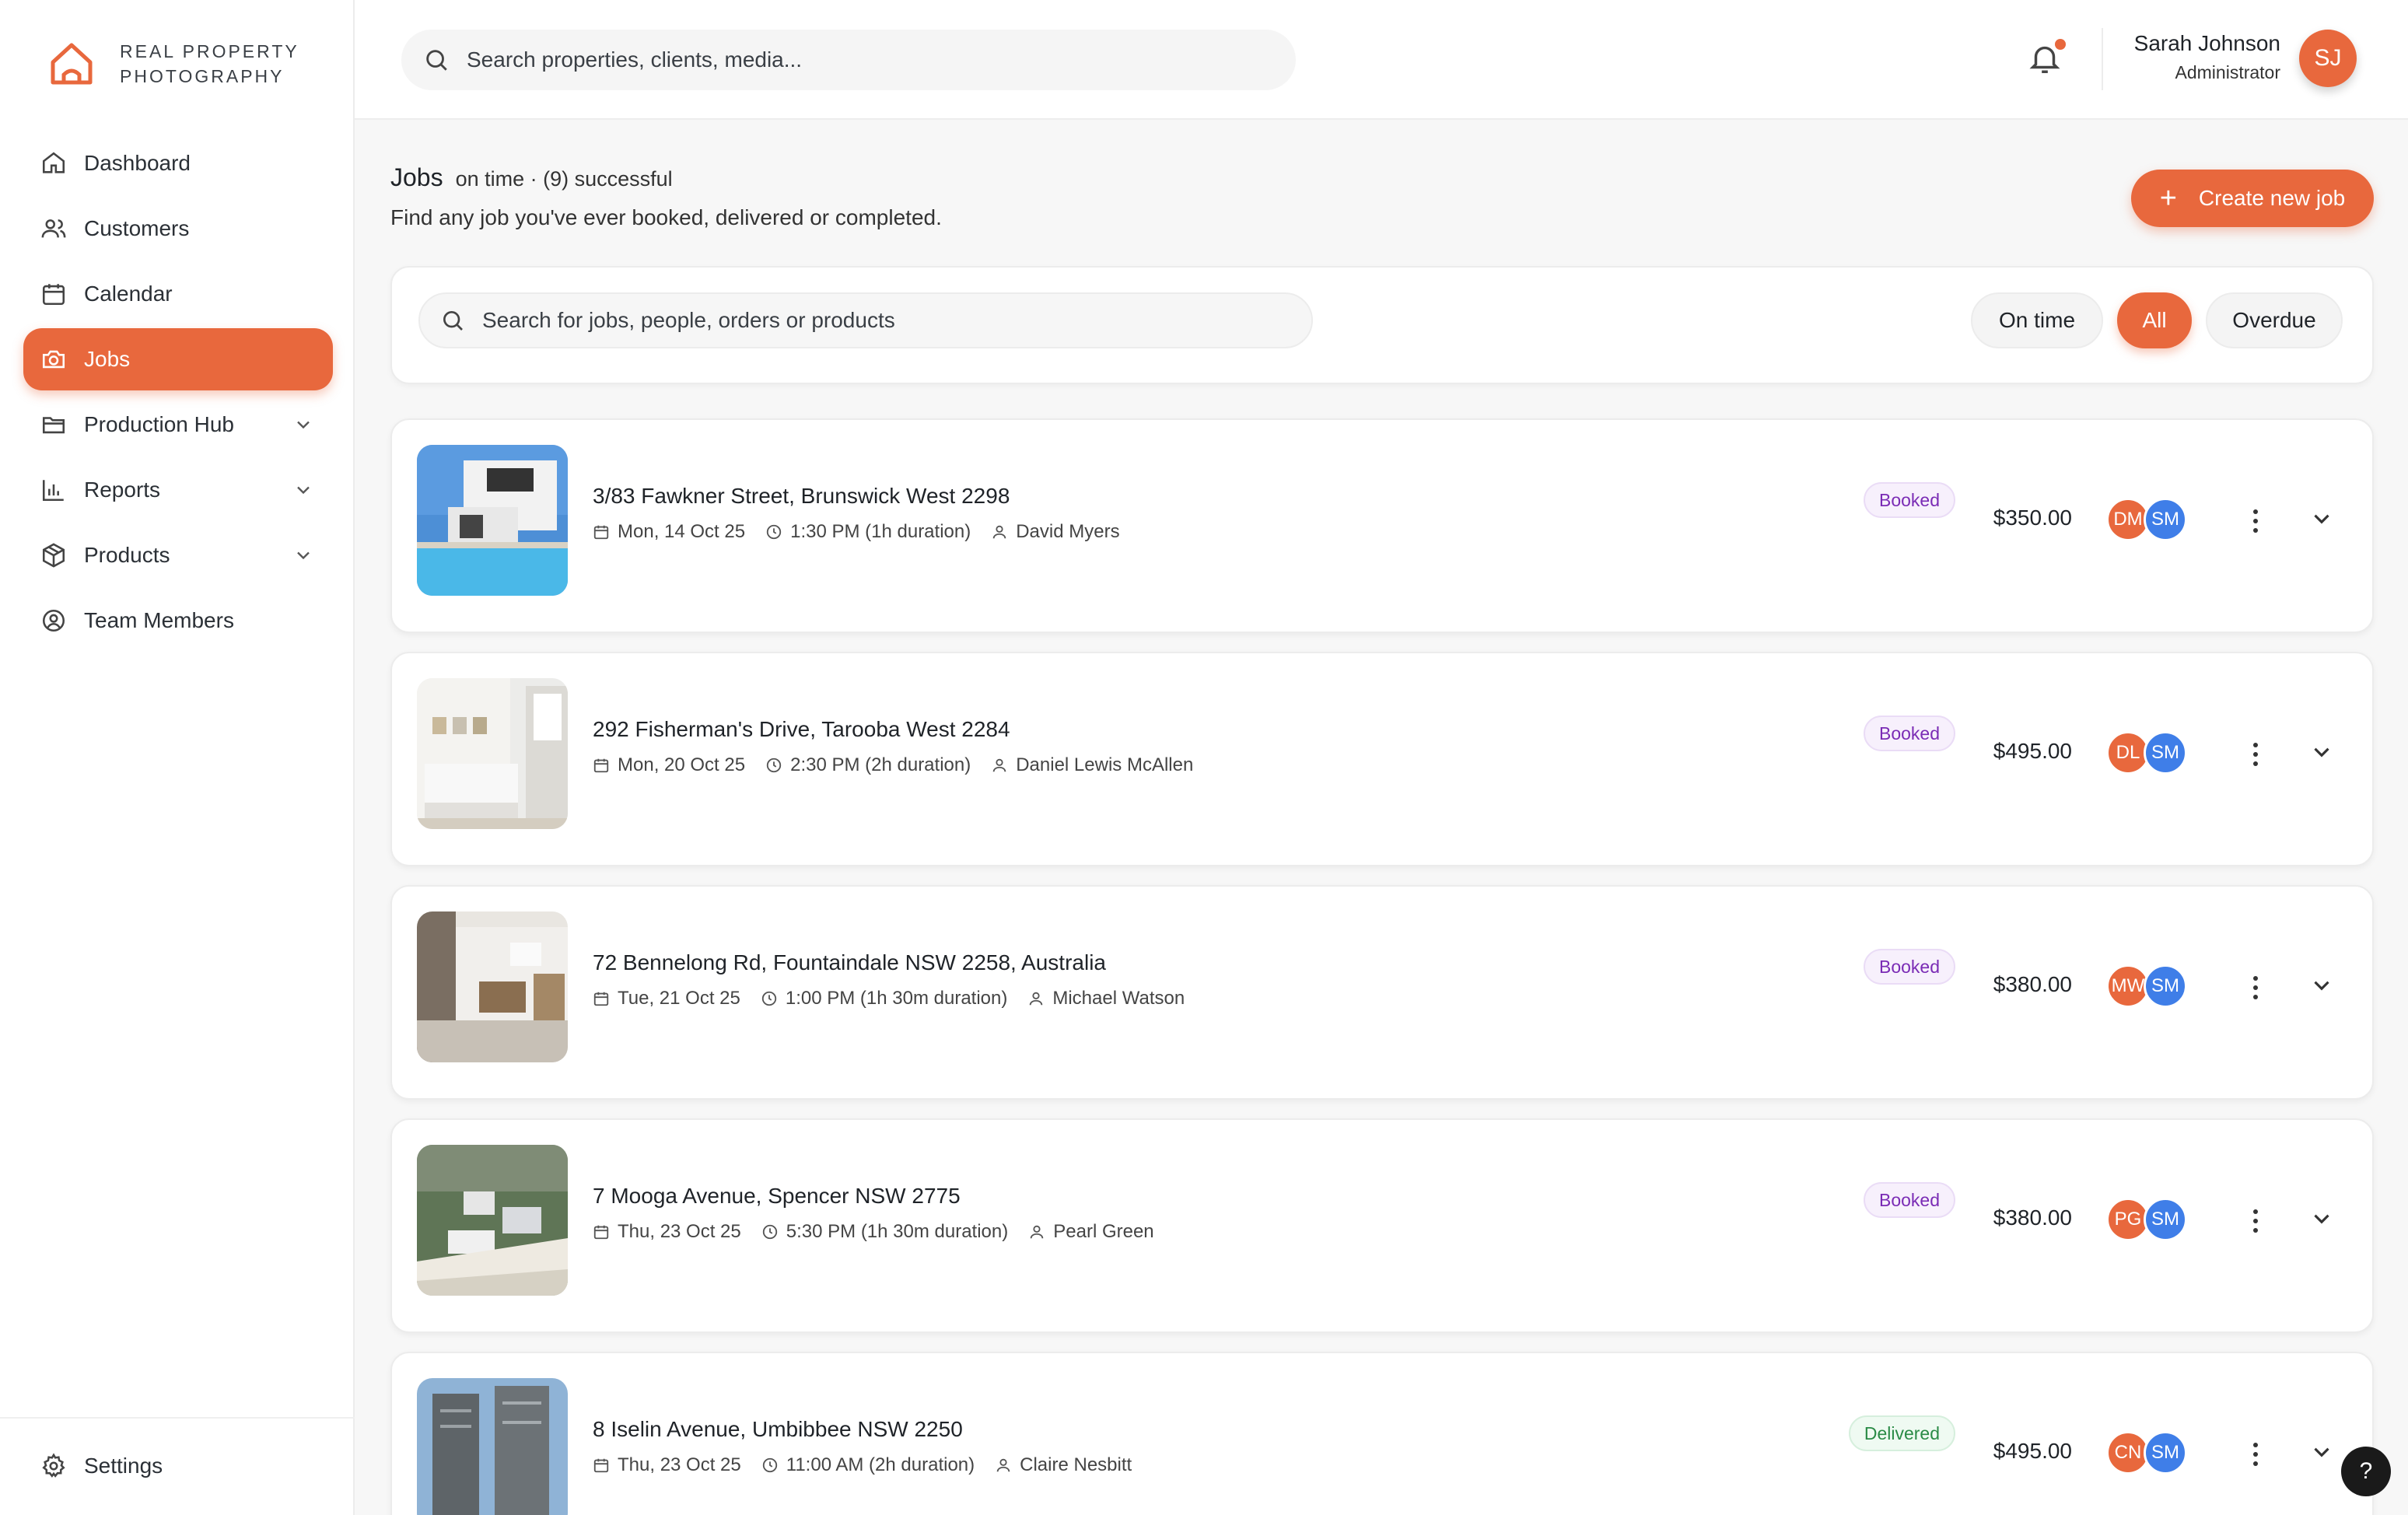  I want to click on sidebar-item-calendar: Calendar, so click(178, 294).